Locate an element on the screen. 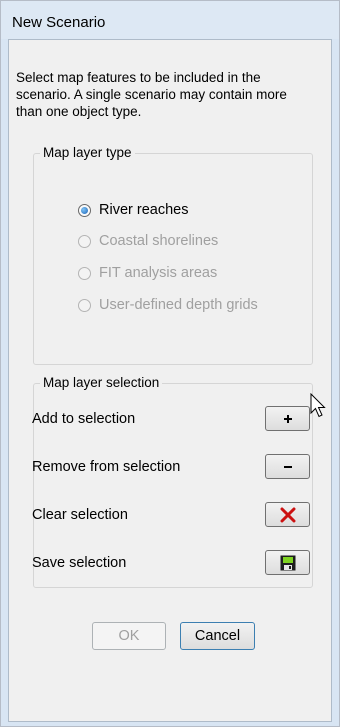 Image resolution: width=341 pixels, height=728 pixels. ok-button-label: OK is located at coordinates (129, 636).